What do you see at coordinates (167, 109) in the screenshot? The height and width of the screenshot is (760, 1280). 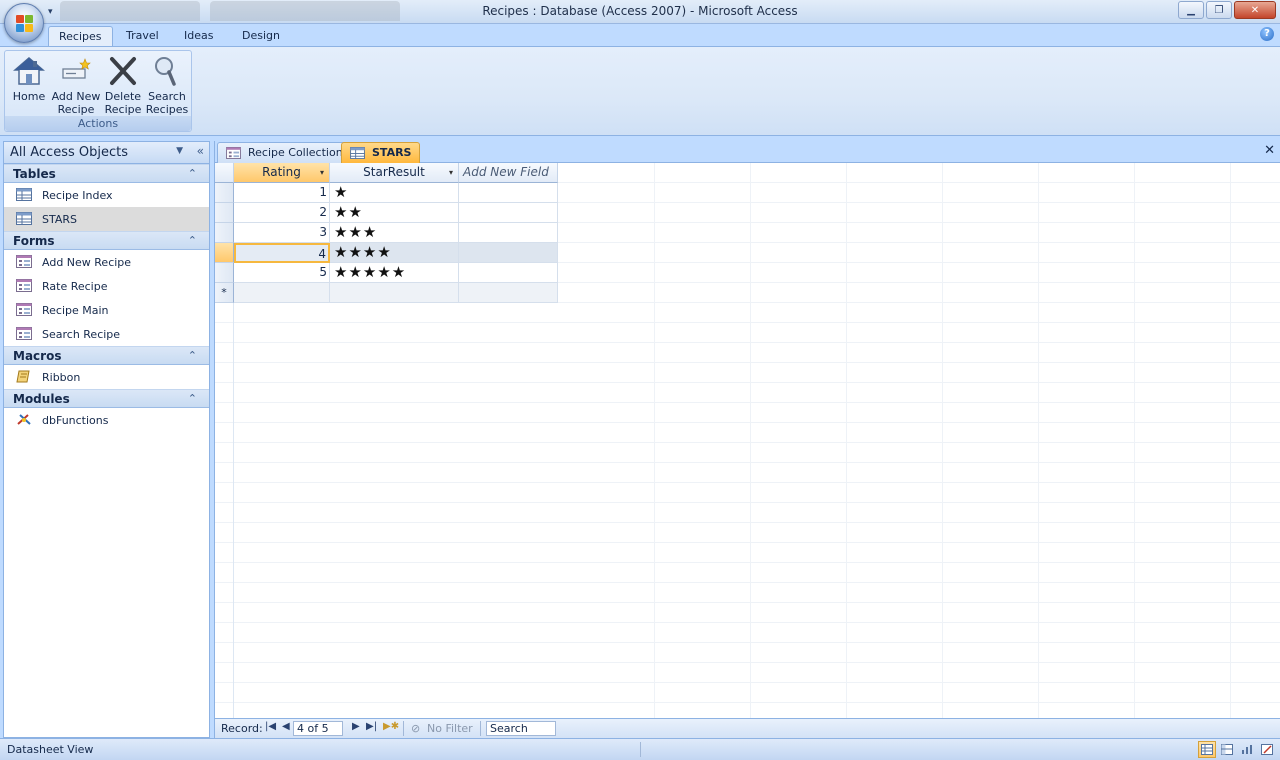 I see `search-recipes-label-2: Recipes` at bounding box center [167, 109].